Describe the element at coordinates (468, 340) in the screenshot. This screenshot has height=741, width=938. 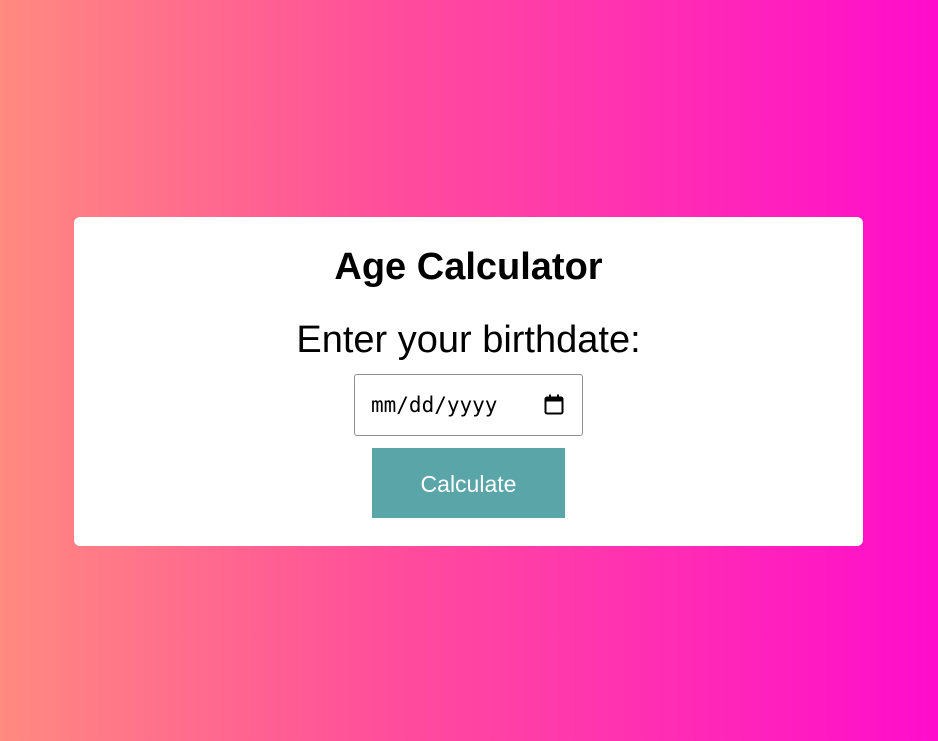
I see `birthdate-prompt: Enter your birthdate:` at that location.